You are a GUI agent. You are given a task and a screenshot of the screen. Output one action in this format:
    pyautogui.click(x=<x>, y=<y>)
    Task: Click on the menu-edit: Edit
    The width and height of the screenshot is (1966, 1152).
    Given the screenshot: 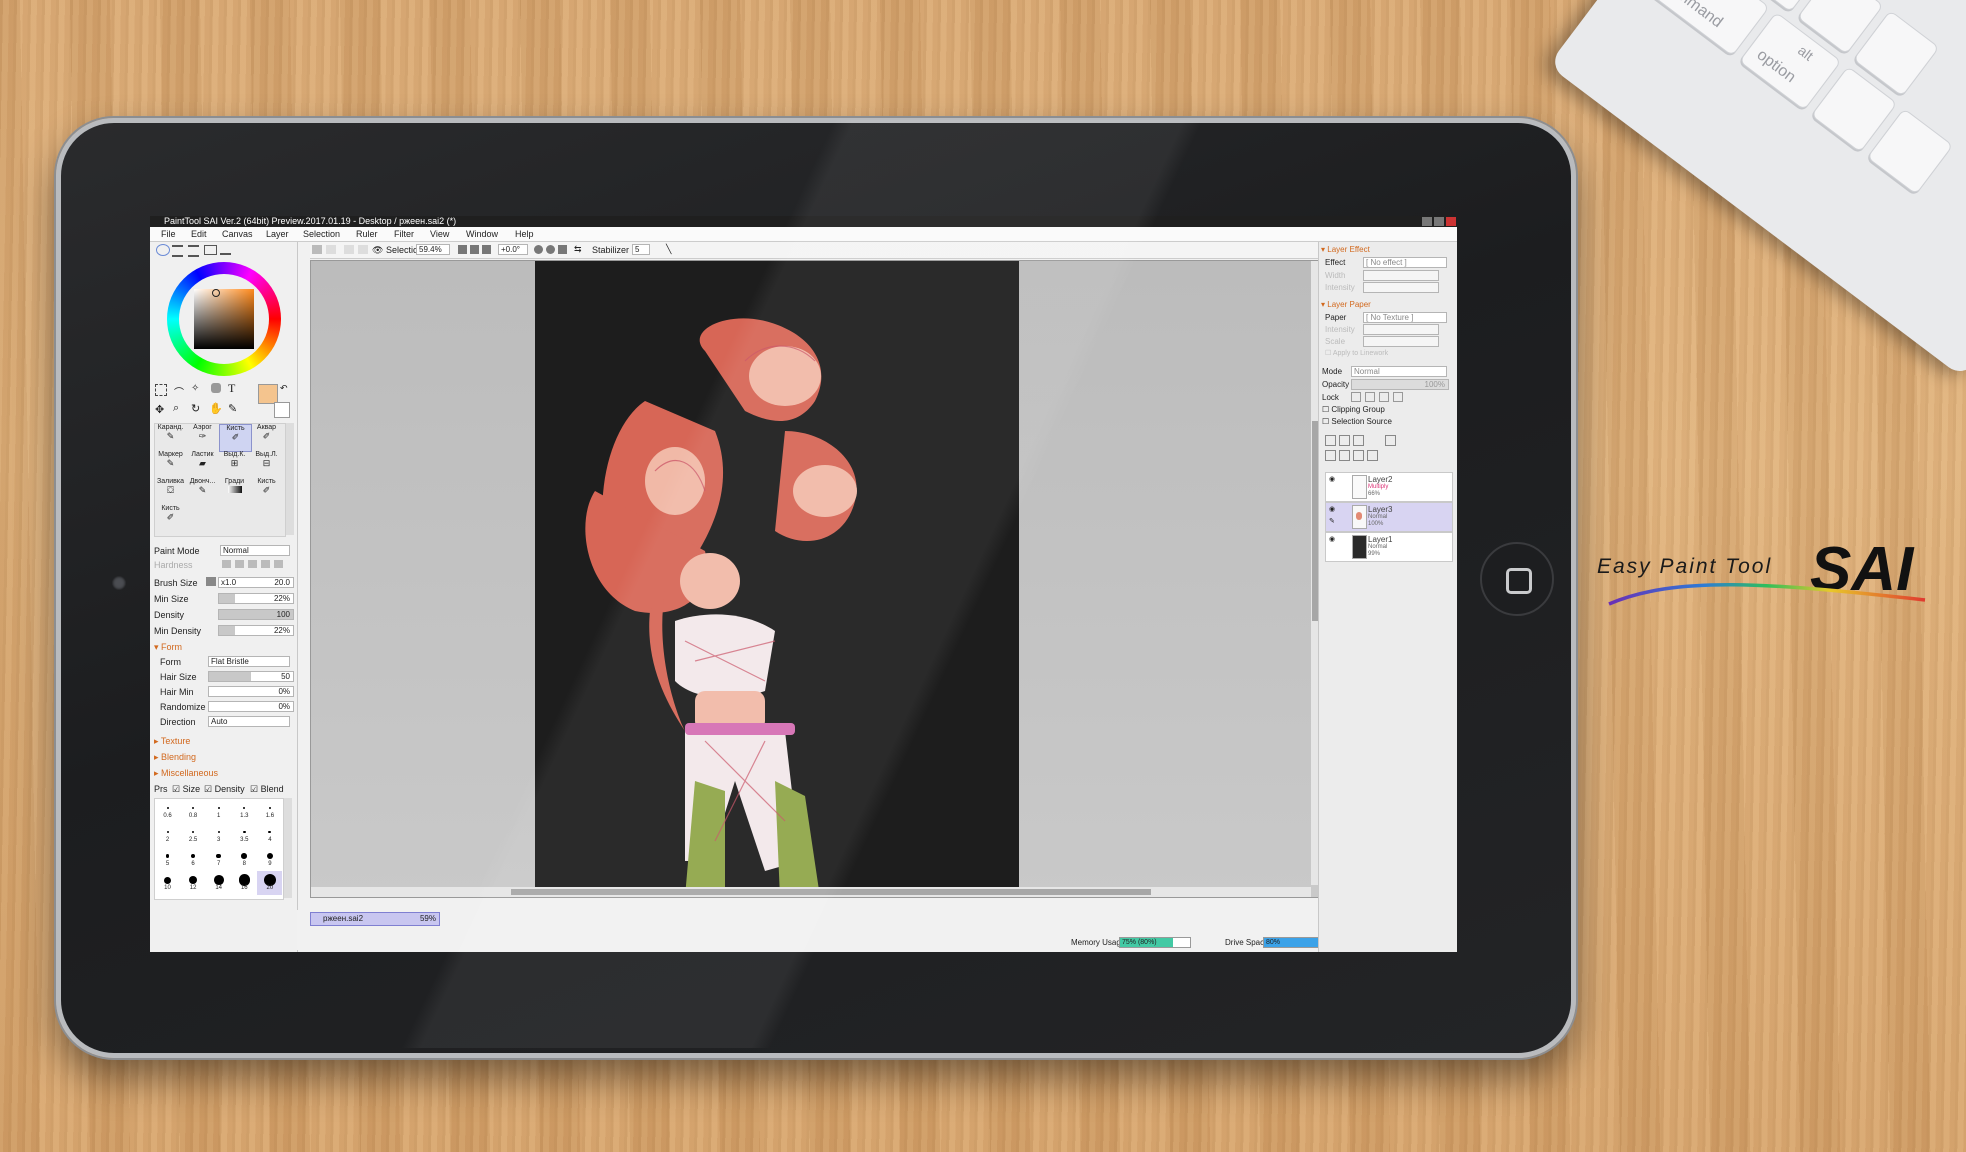 What is the action you would take?
    pyautogui.click(x=199, y=234)
    